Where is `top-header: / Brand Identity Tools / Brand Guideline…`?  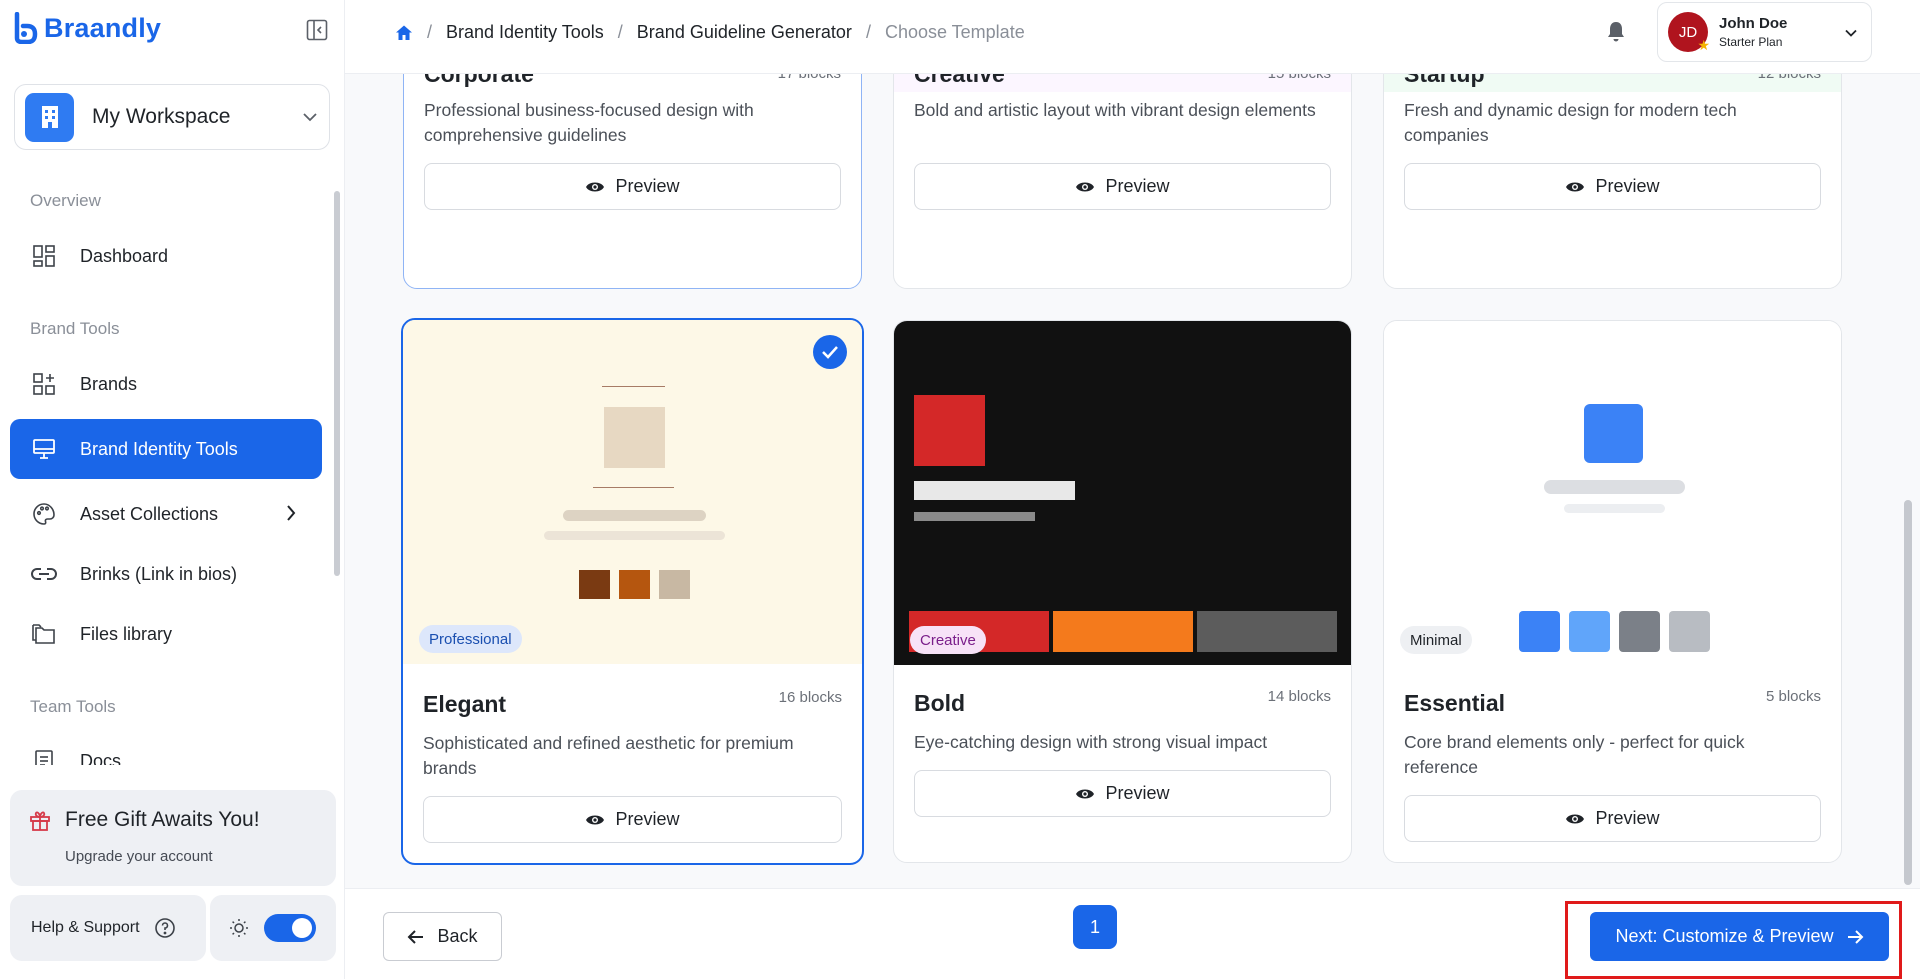 top-header: / Brand Identity Tools / Brand Guideline… is located at coordinates (1132, 37).